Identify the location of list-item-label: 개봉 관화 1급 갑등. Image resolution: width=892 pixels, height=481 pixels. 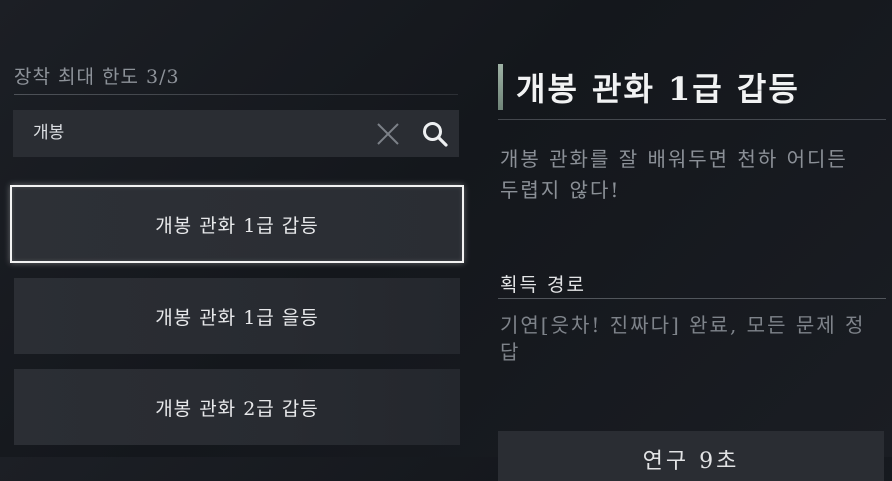
(237, 225).